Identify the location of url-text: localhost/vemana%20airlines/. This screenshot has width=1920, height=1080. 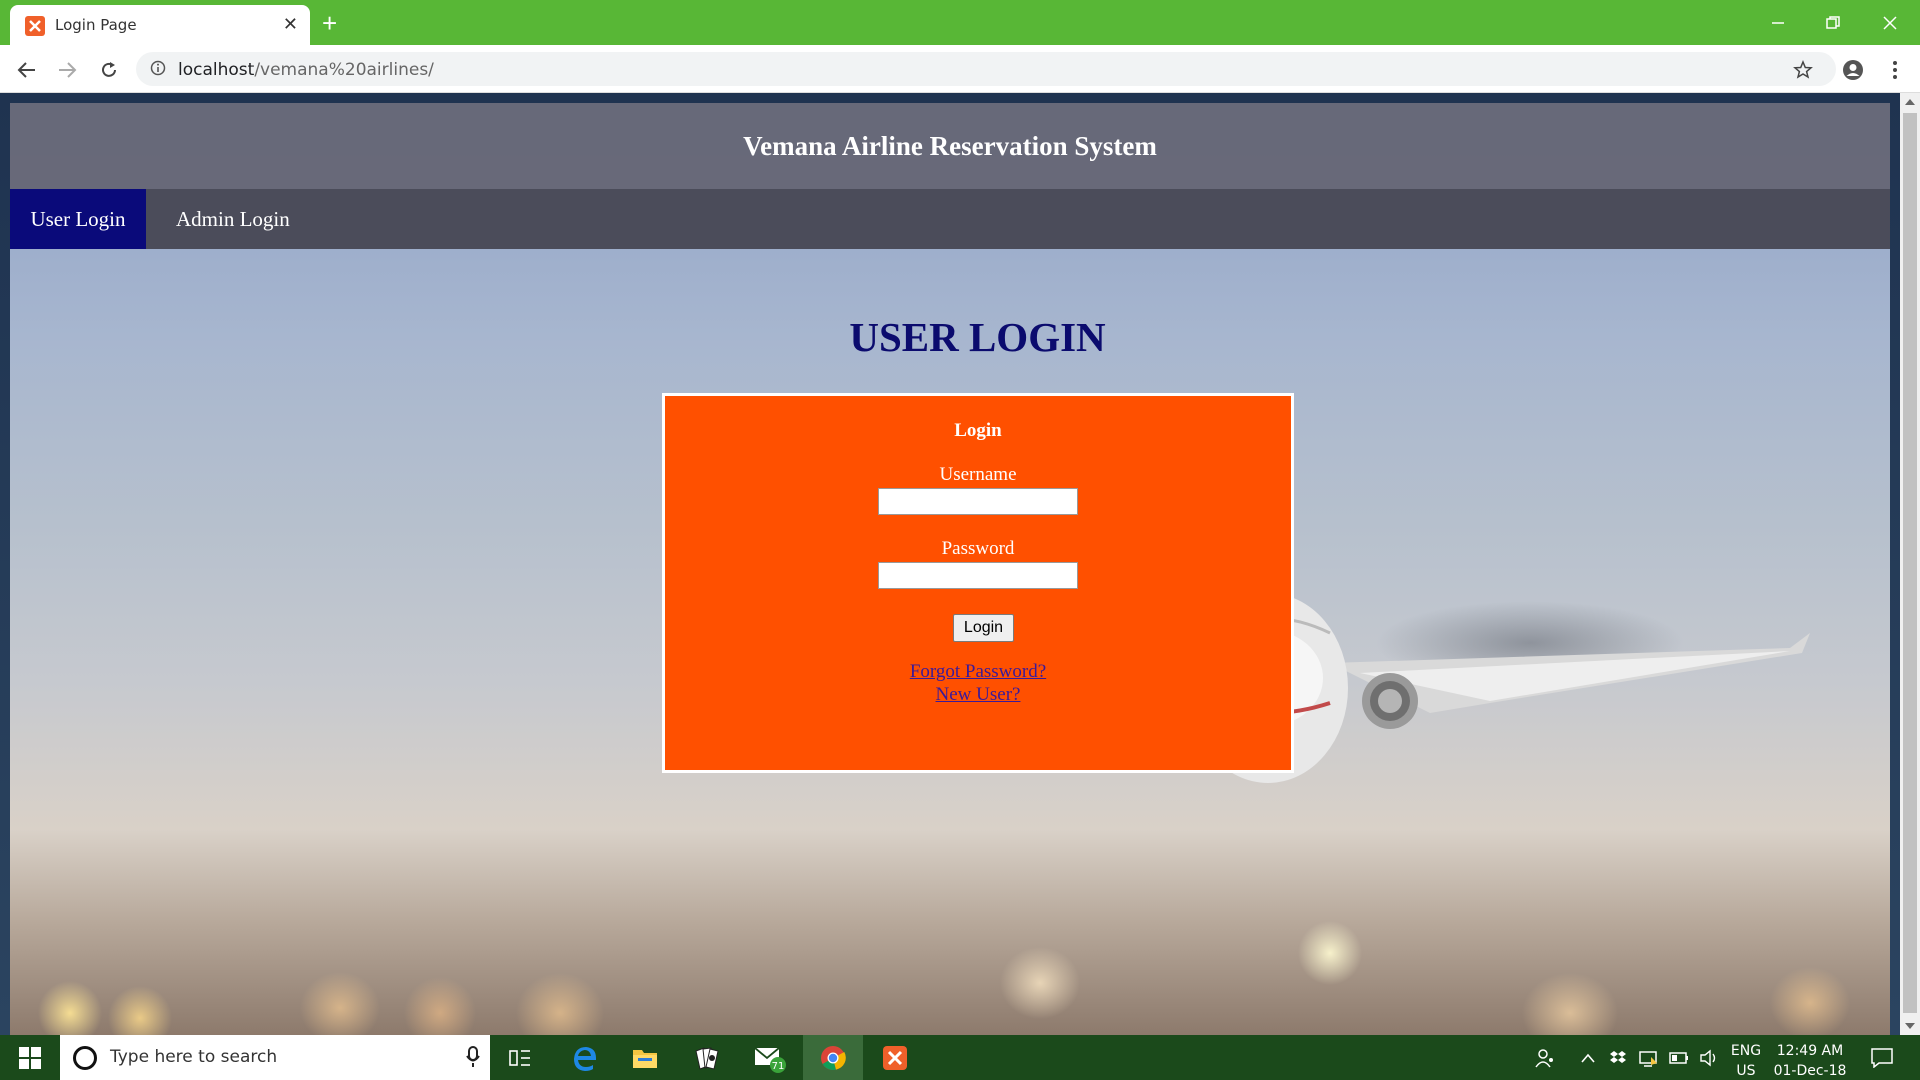
(306, 70).